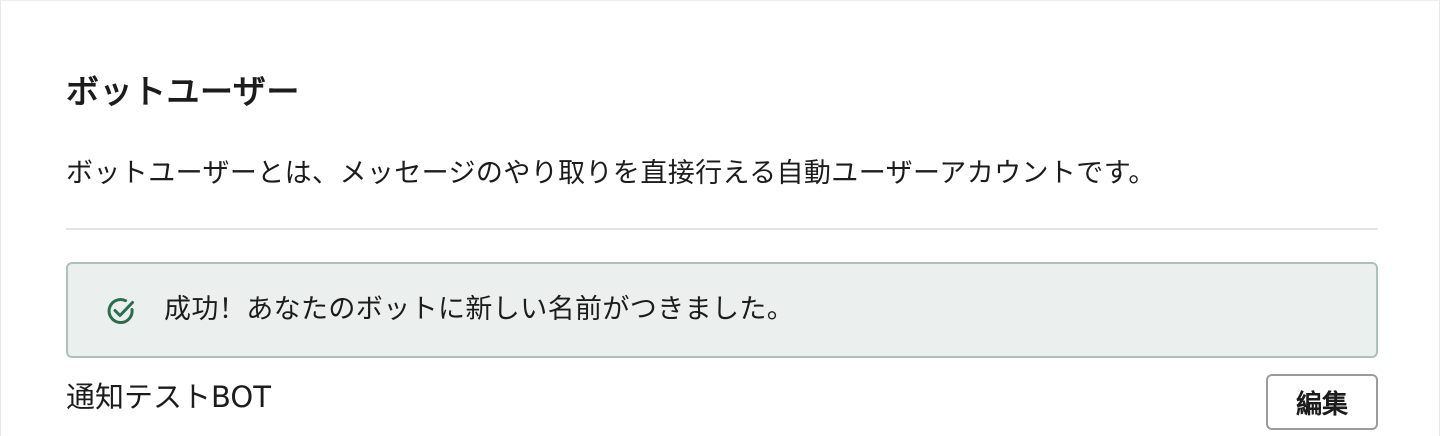  I want to click on bot-name: 通知テストBOT, so click(168, 397).